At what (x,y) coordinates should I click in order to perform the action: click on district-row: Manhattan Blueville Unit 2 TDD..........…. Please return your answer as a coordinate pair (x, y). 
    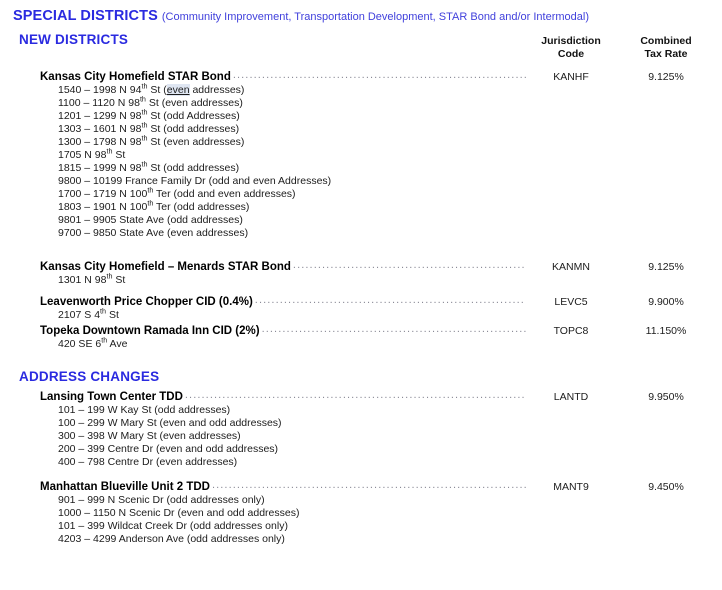
    Looking at the image, I should click on (374, 488).